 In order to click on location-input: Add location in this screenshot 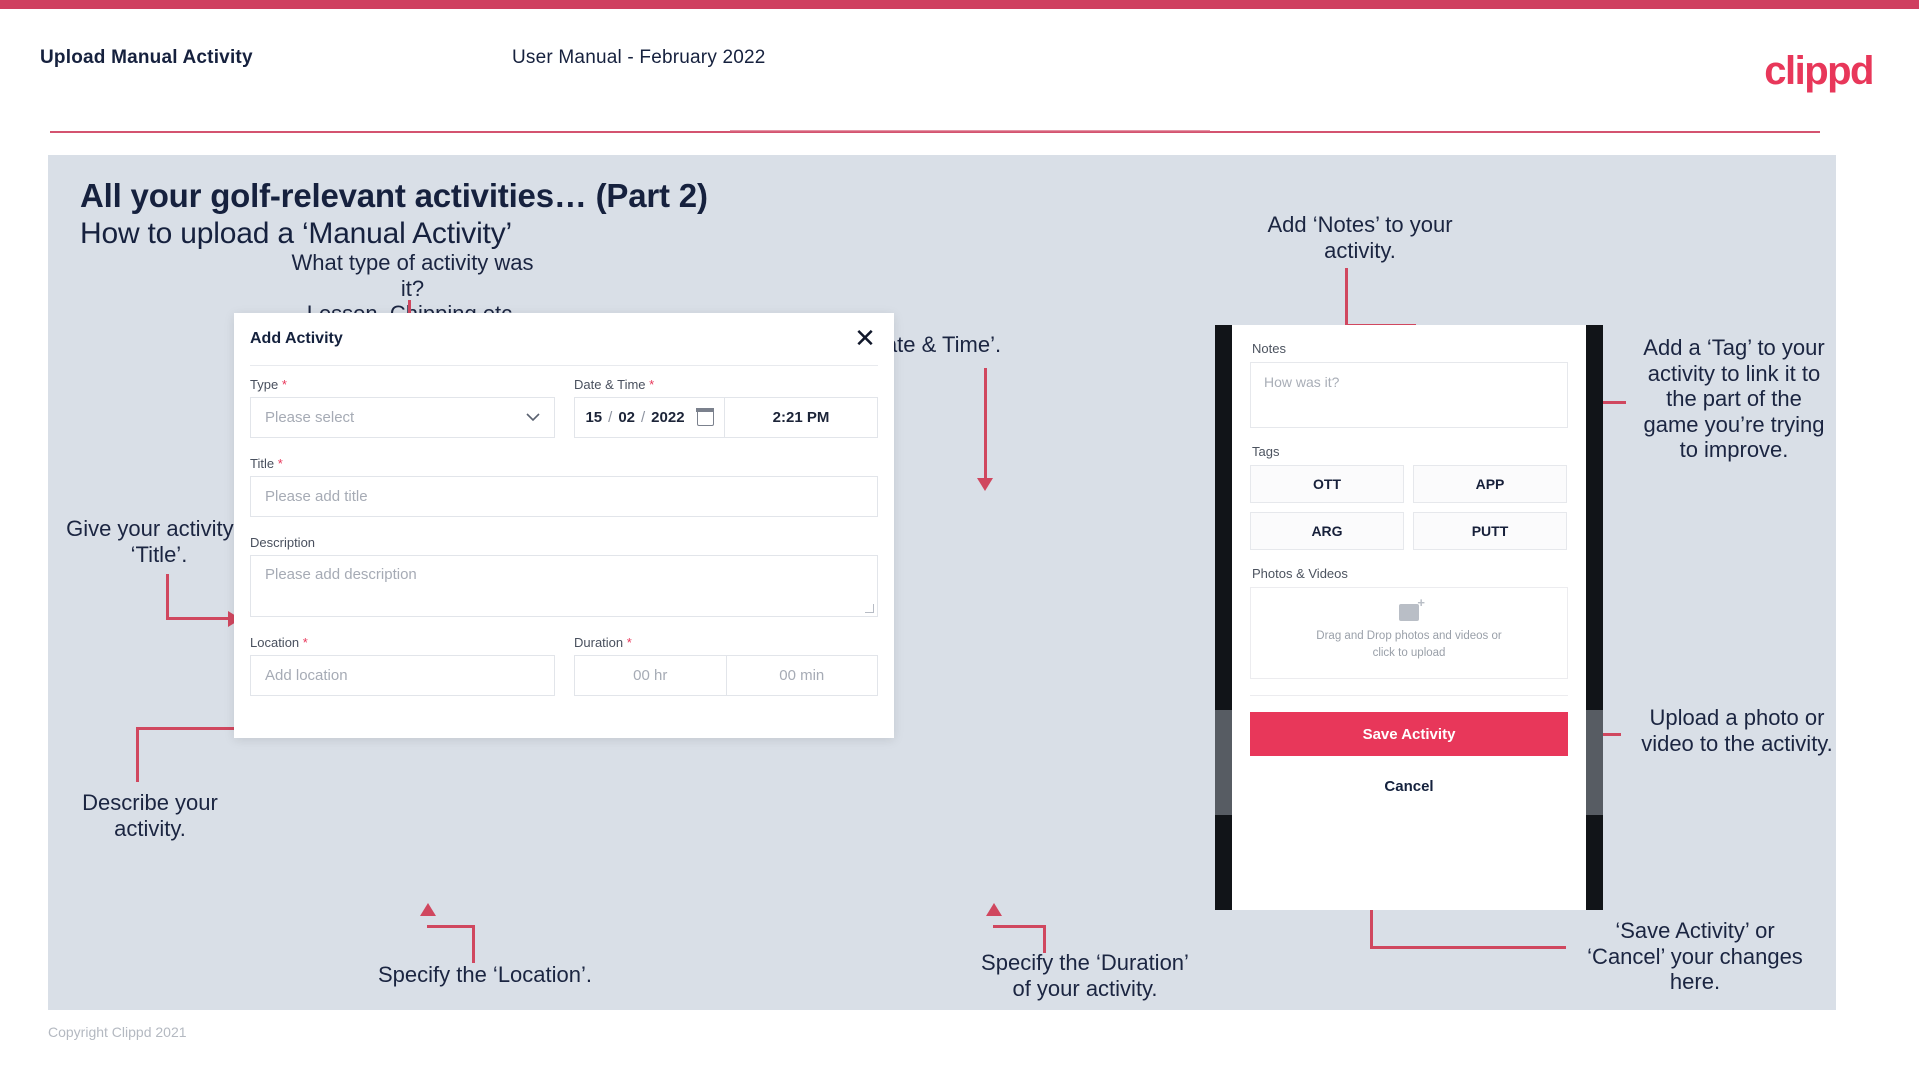, I will do `click(402, 675)`.